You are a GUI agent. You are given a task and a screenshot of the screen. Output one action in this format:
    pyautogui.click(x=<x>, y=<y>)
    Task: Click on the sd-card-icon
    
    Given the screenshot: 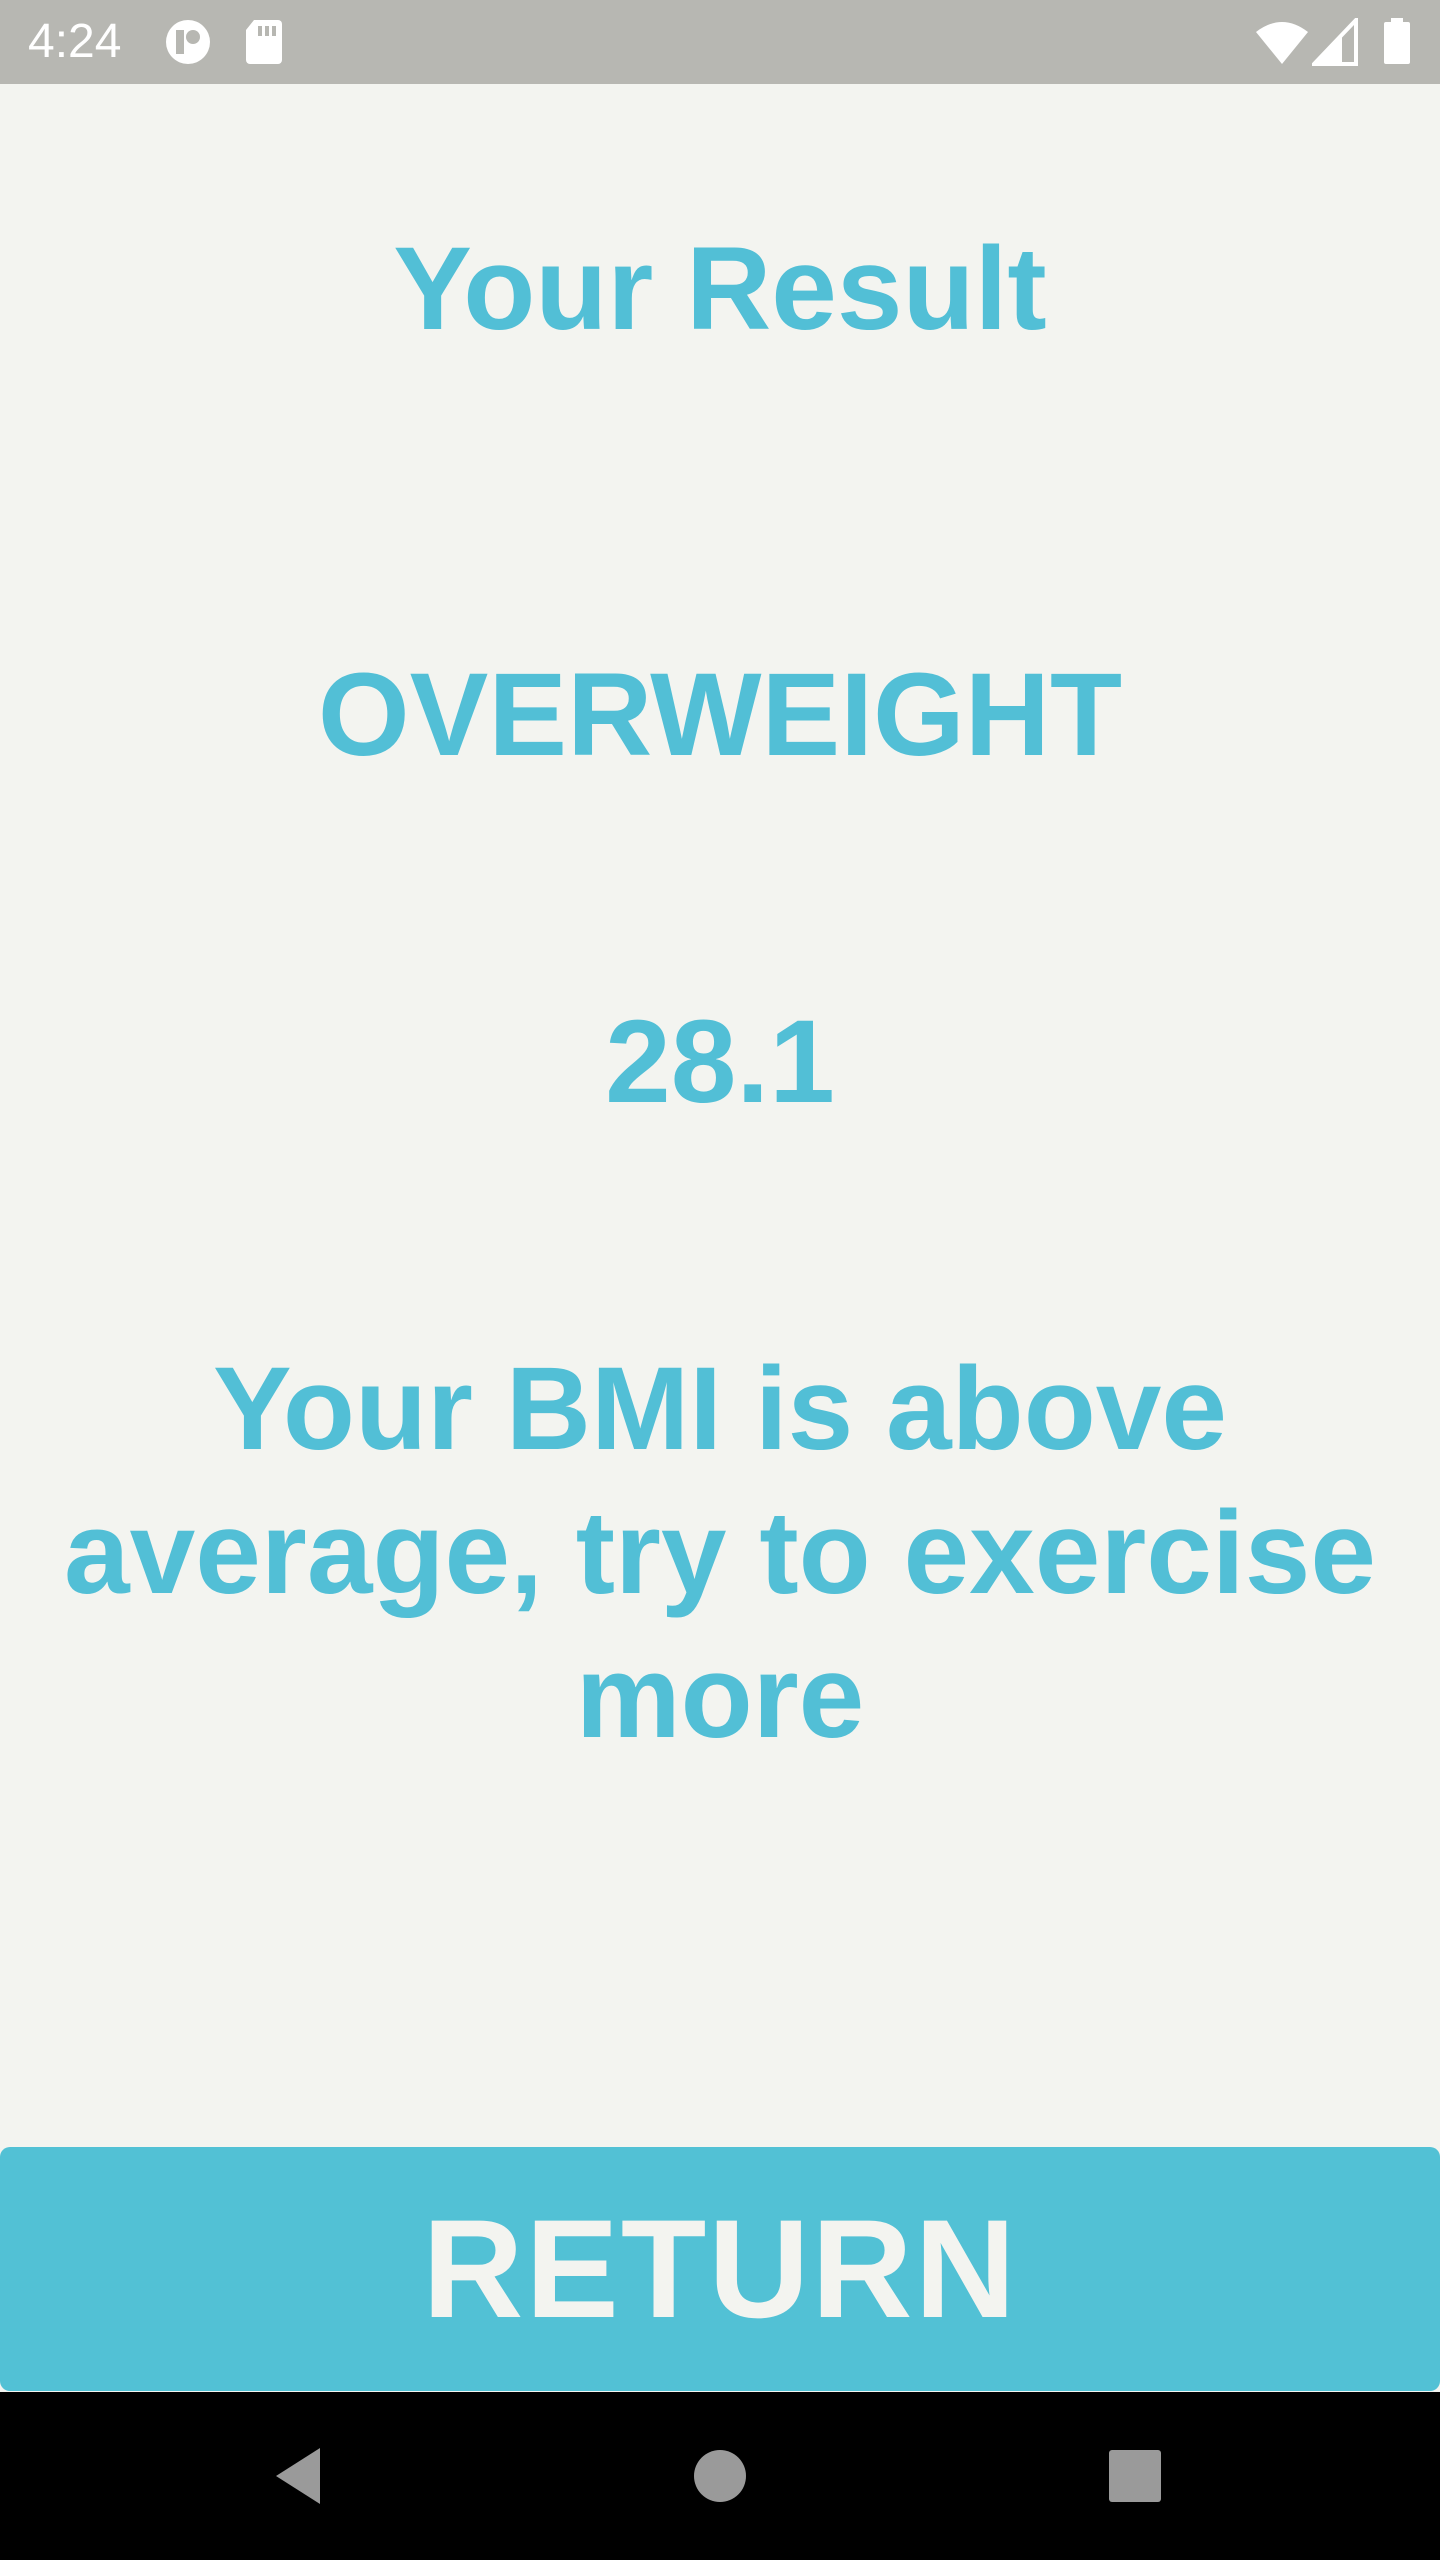 What is the action you would take?
    pyautogui.click(x=264, y=42)
    